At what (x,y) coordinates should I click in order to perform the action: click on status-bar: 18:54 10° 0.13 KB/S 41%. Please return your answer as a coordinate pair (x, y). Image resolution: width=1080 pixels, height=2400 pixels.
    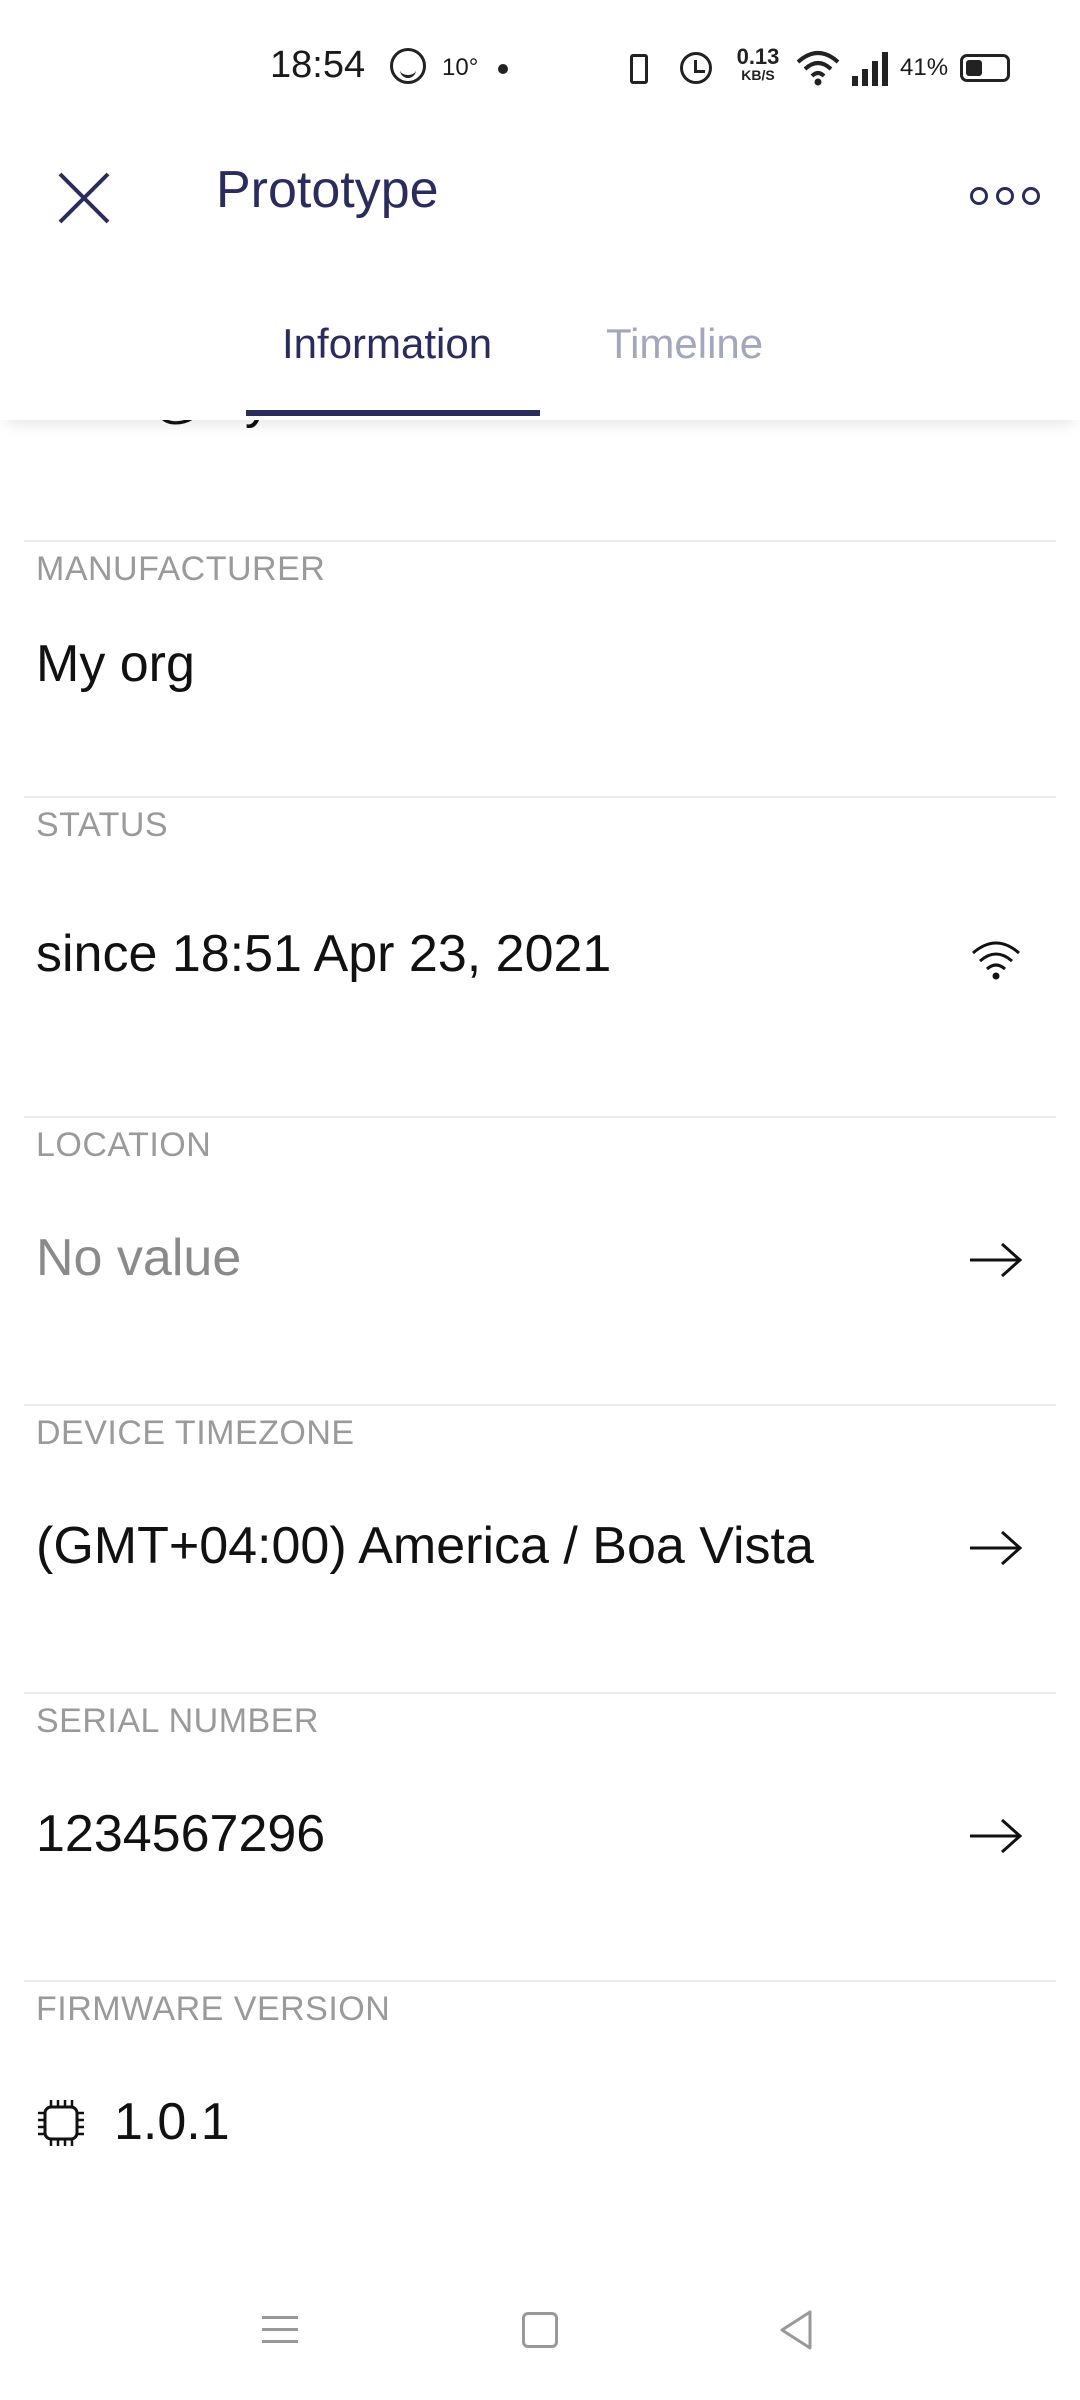
    Looking at the image, I should click on (540, 70).